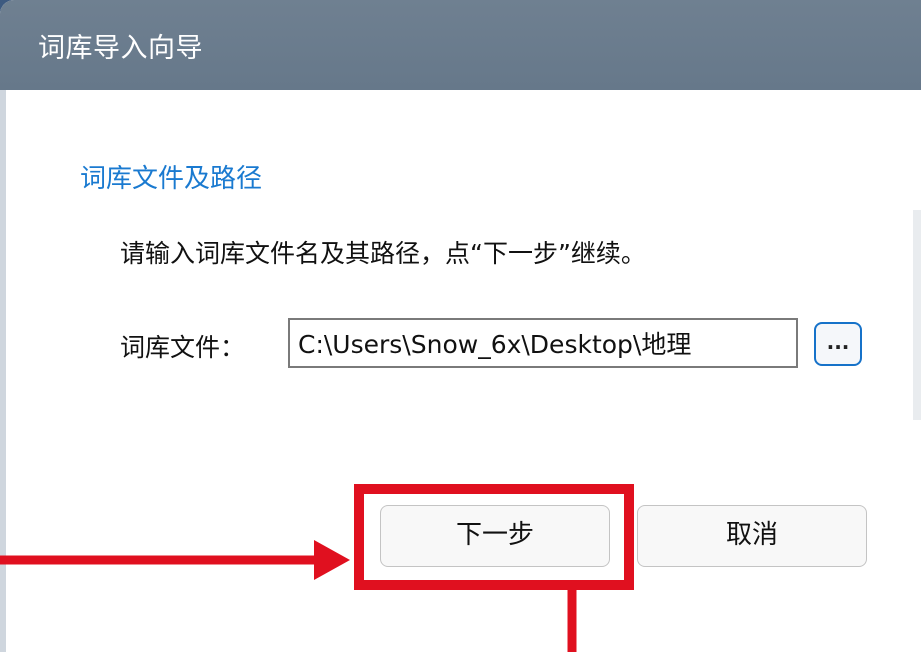 The image size is (921, 652). Describe the element at coordinates (3, 371) in the screenshot. I see `left-border` at that location.